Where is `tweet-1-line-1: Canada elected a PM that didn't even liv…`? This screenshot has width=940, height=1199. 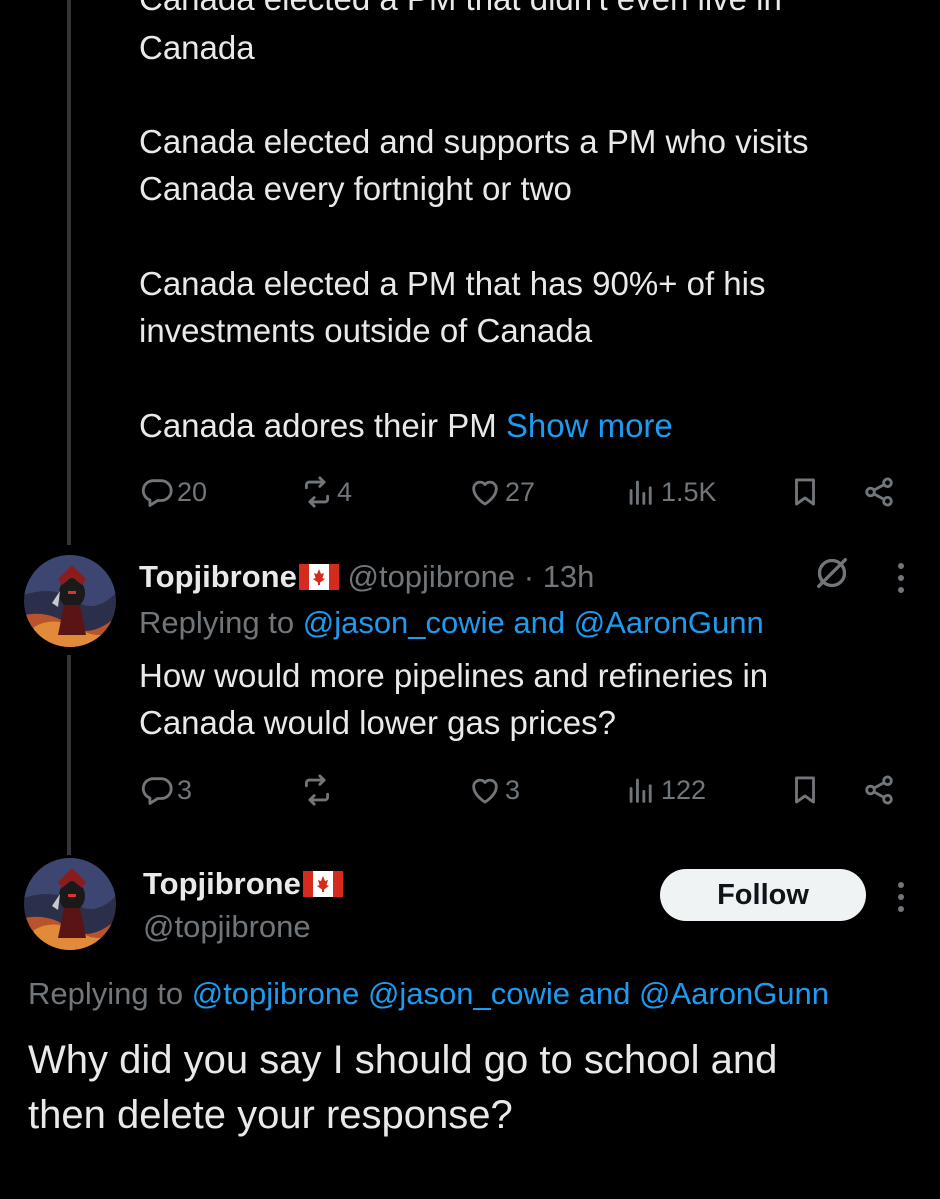 tweet-1-line-1: Canada elected a PM that didn't even liv… is located at coordinates (460, 11).